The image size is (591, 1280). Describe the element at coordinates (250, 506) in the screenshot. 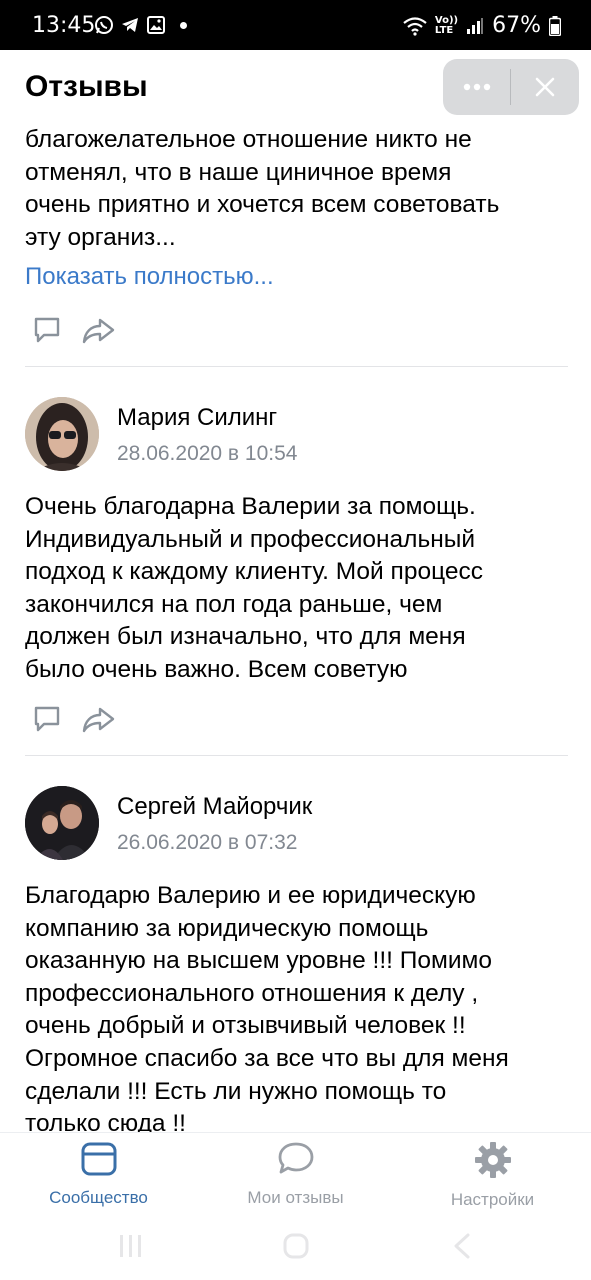

I see `review-line: Очень благодарна Валерии за помощь.` at that location.